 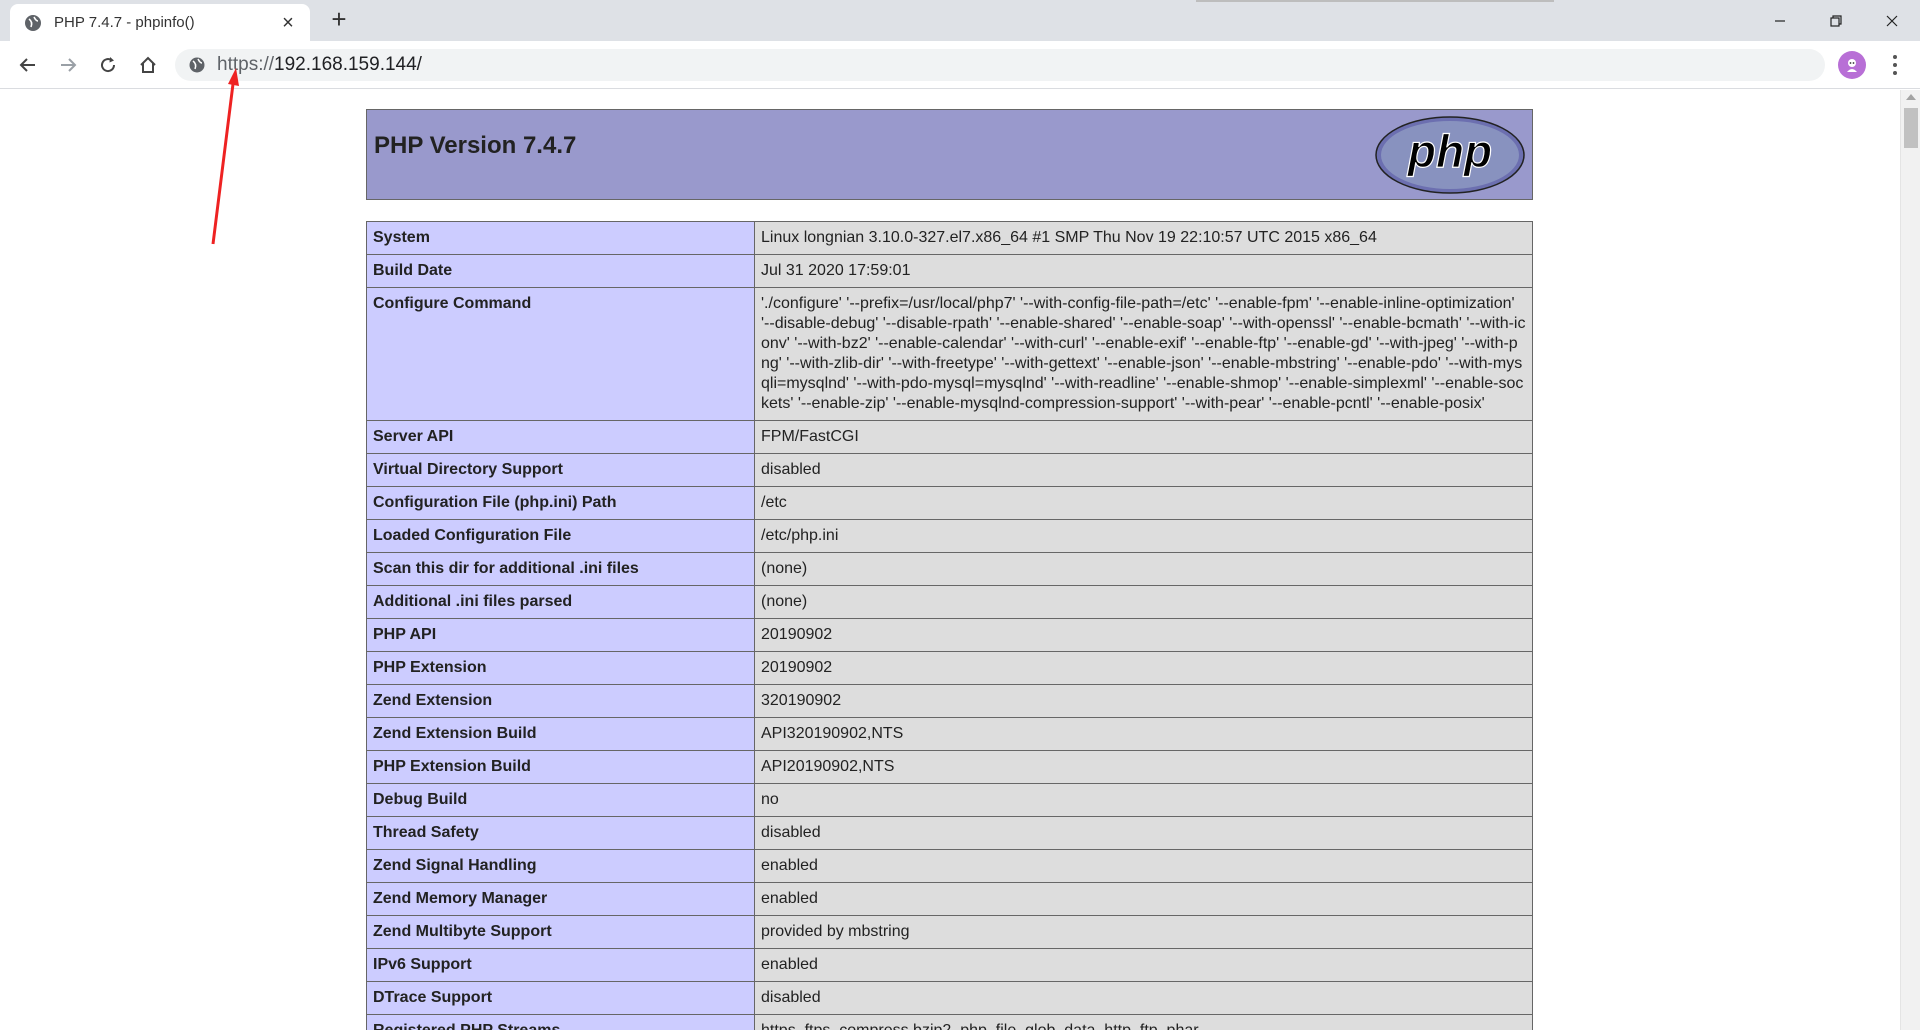 I want to click on url-host: 192.168.159.144/, so click(x=348, y=64).